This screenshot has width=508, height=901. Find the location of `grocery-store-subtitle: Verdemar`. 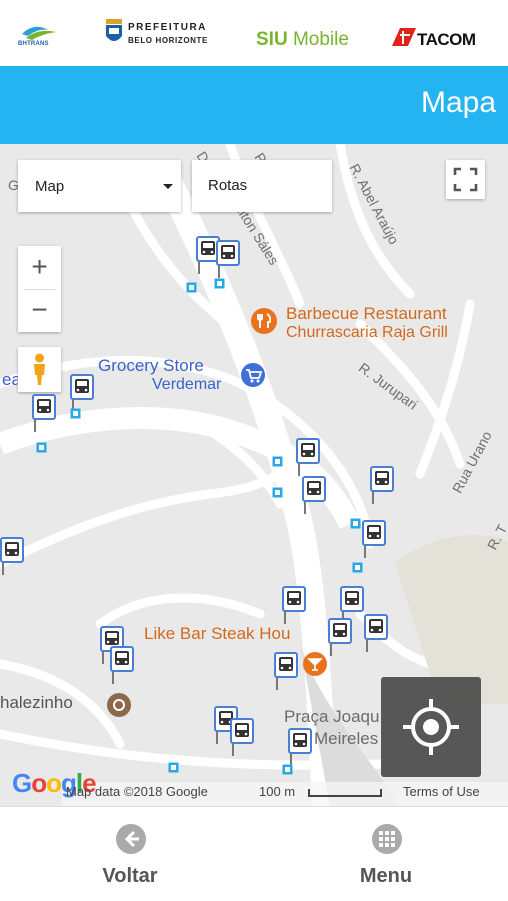

grocery-store-subtitle: Verdemar is located at coordinates (186, 385).